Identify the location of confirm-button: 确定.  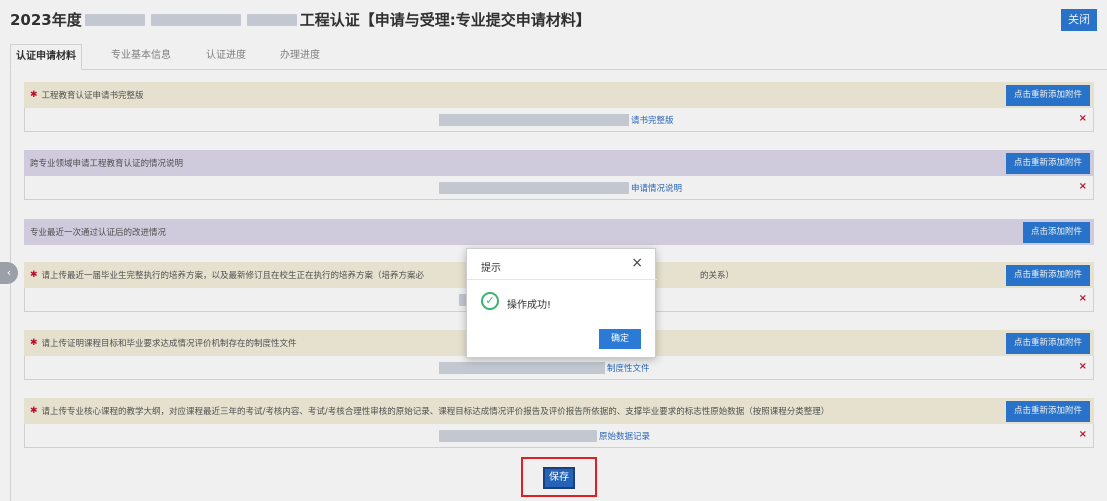
(620, 339).